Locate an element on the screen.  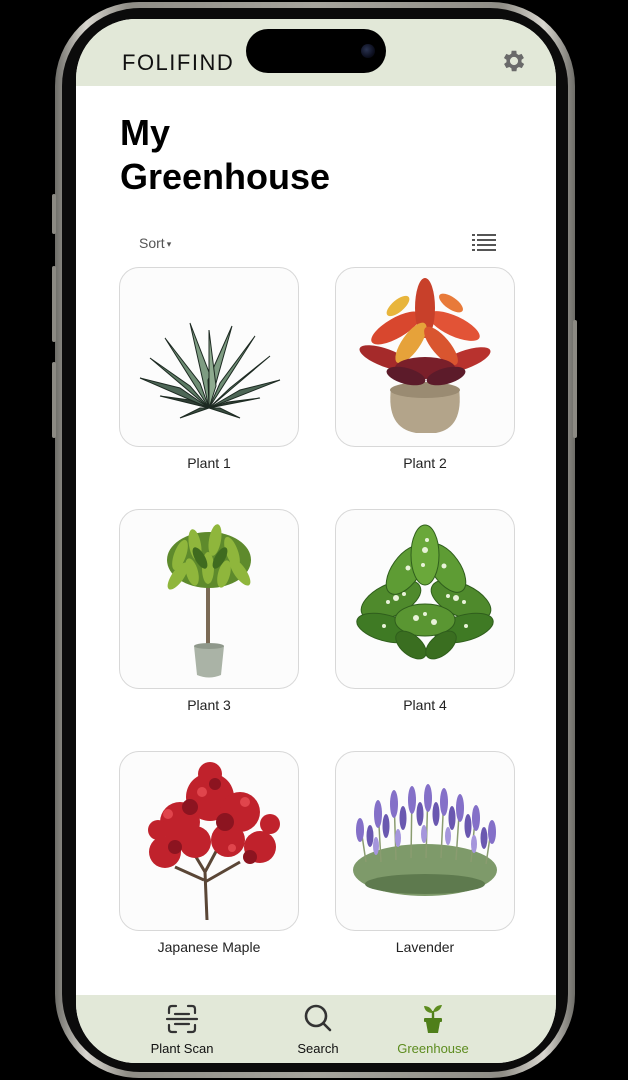
potted-sprout-icon is located at coordinates (433, 1019).